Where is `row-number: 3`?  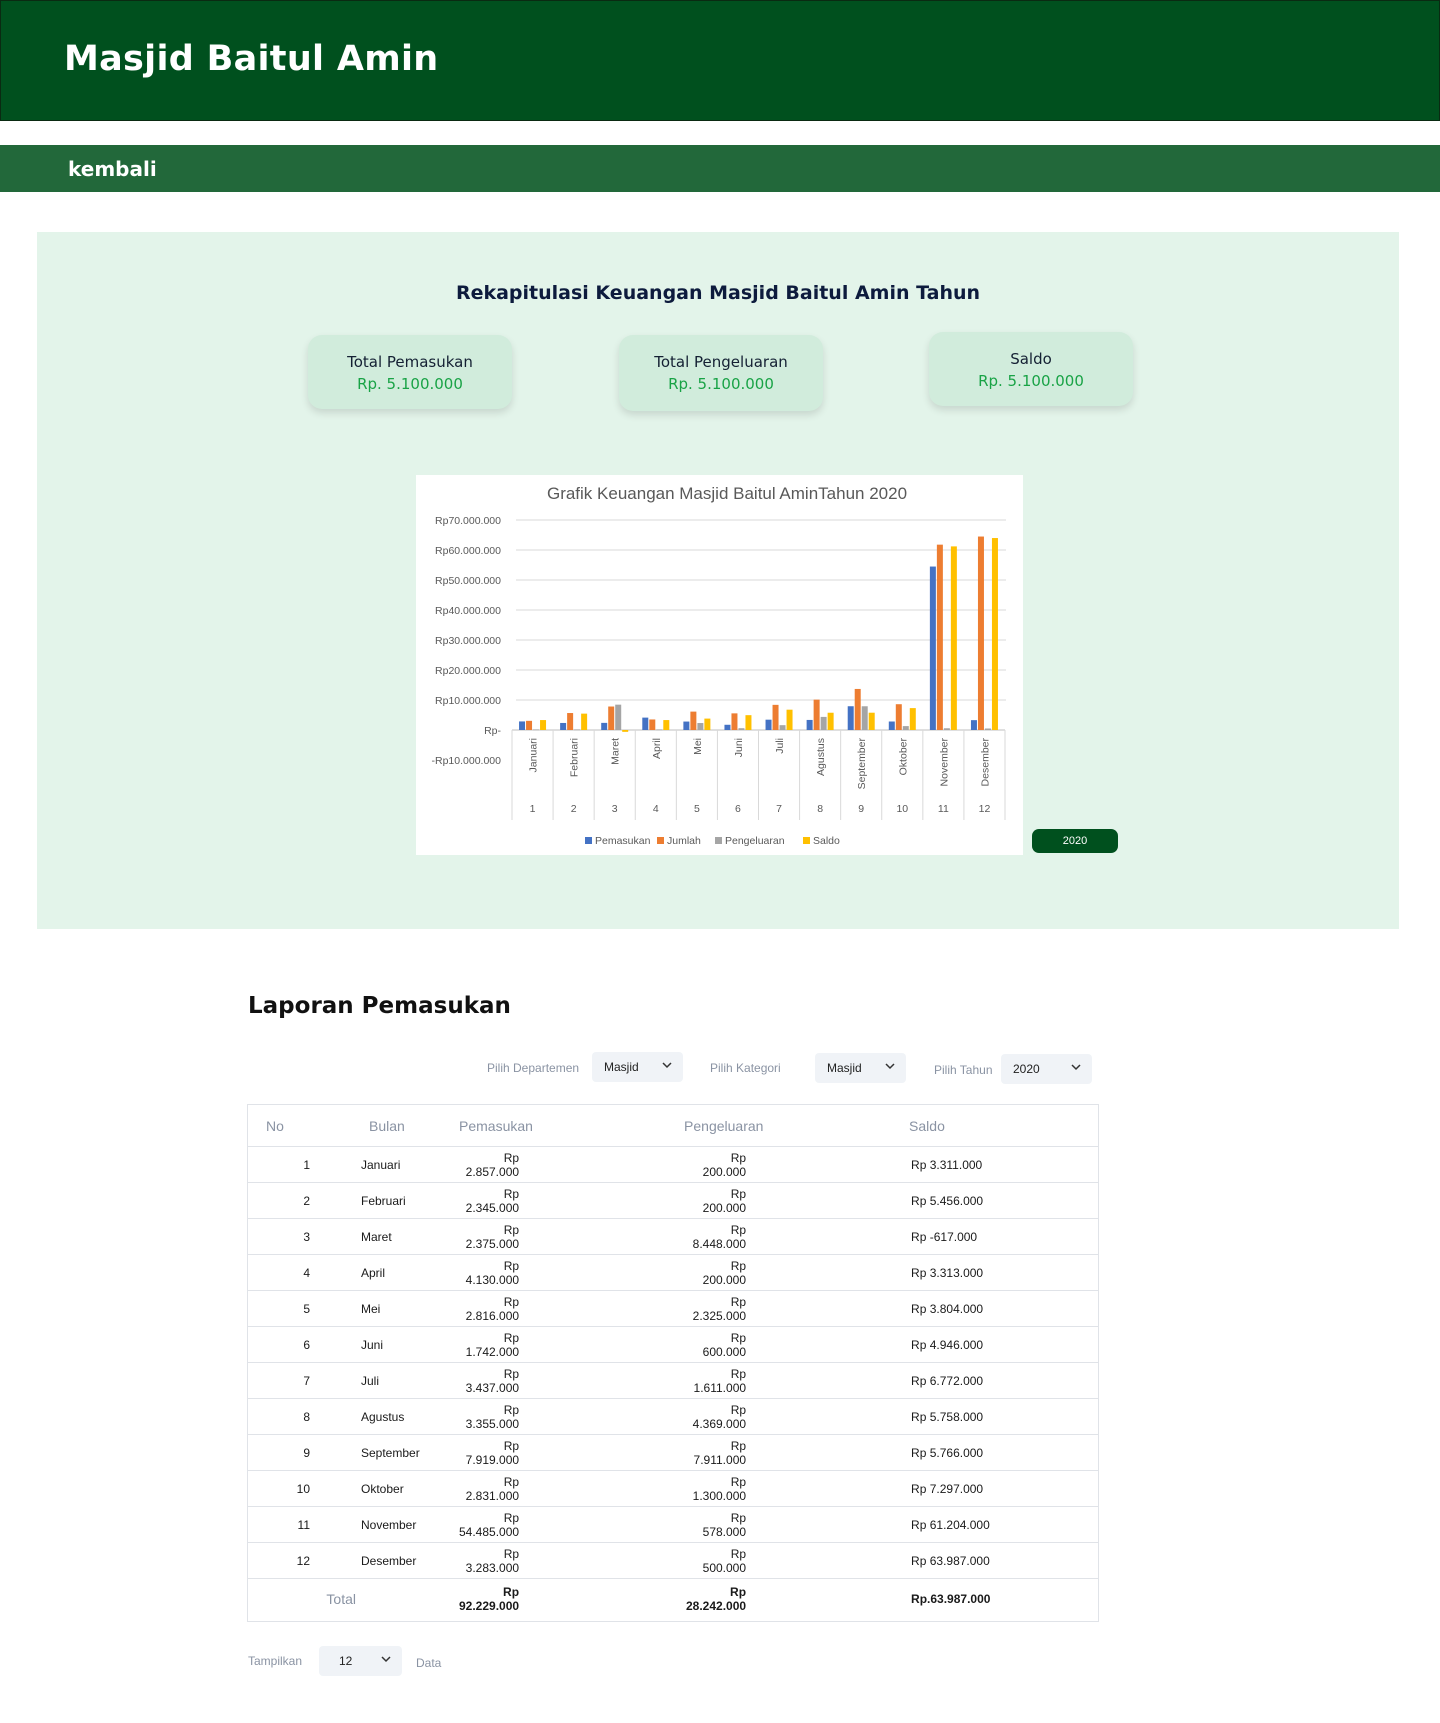
row-number: 3 is located at coordinates (306, 1236).